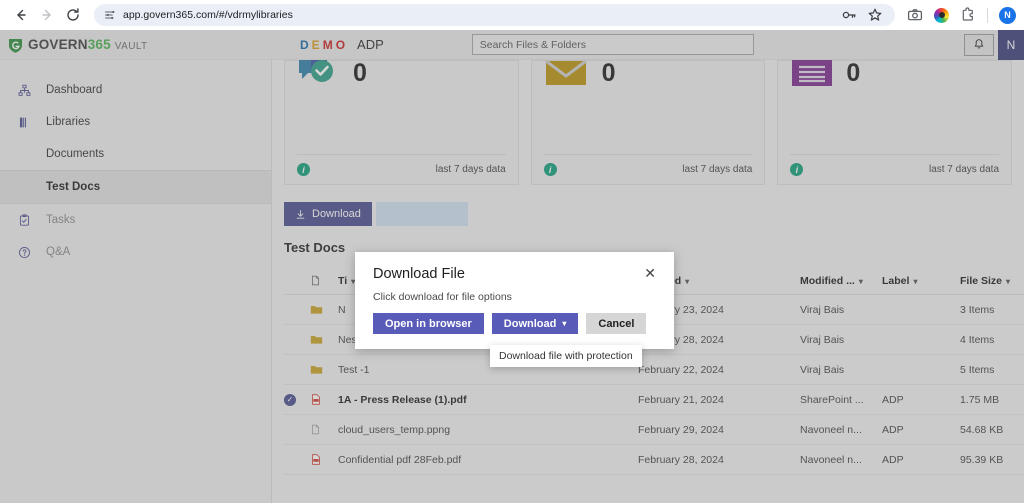  Describe the element at coordinates (530, 323) in the screenshot. I see `download-split-label: Download` at that location.